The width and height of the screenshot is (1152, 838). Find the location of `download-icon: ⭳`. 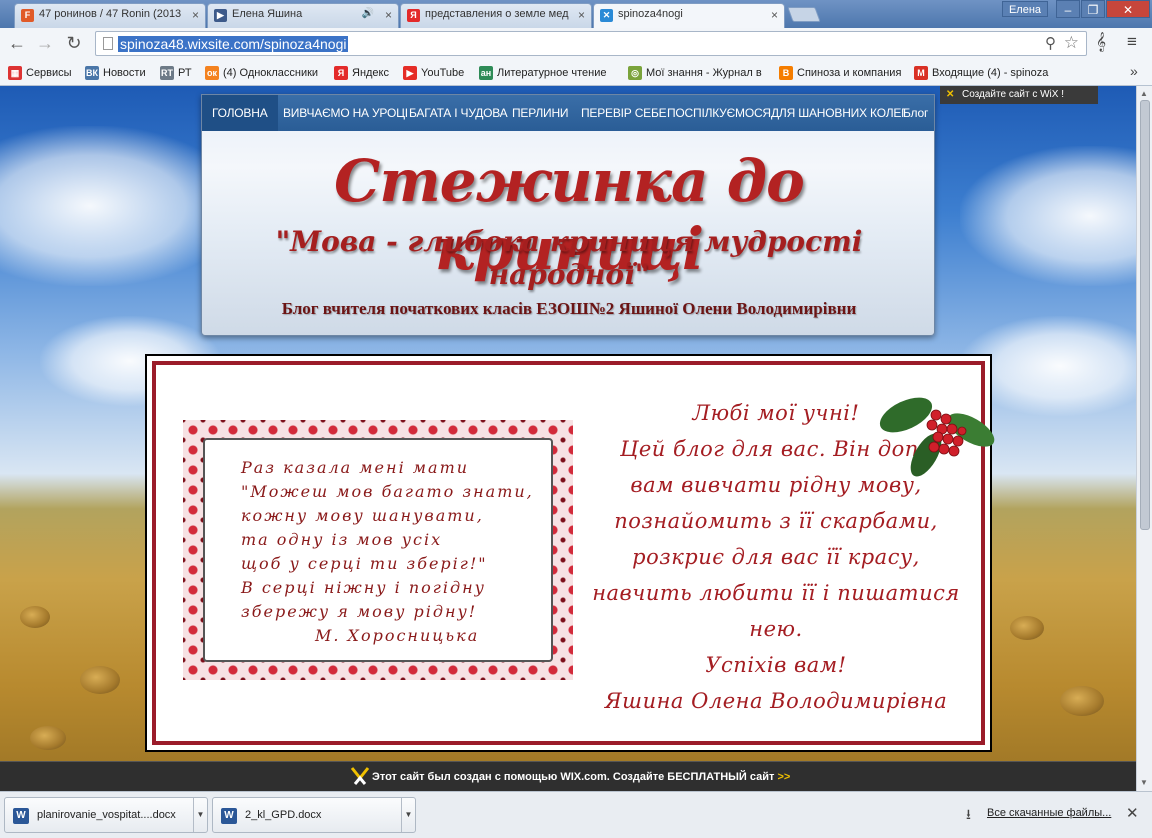

download-icon: ⭳ is located at coordinates (968, 814).